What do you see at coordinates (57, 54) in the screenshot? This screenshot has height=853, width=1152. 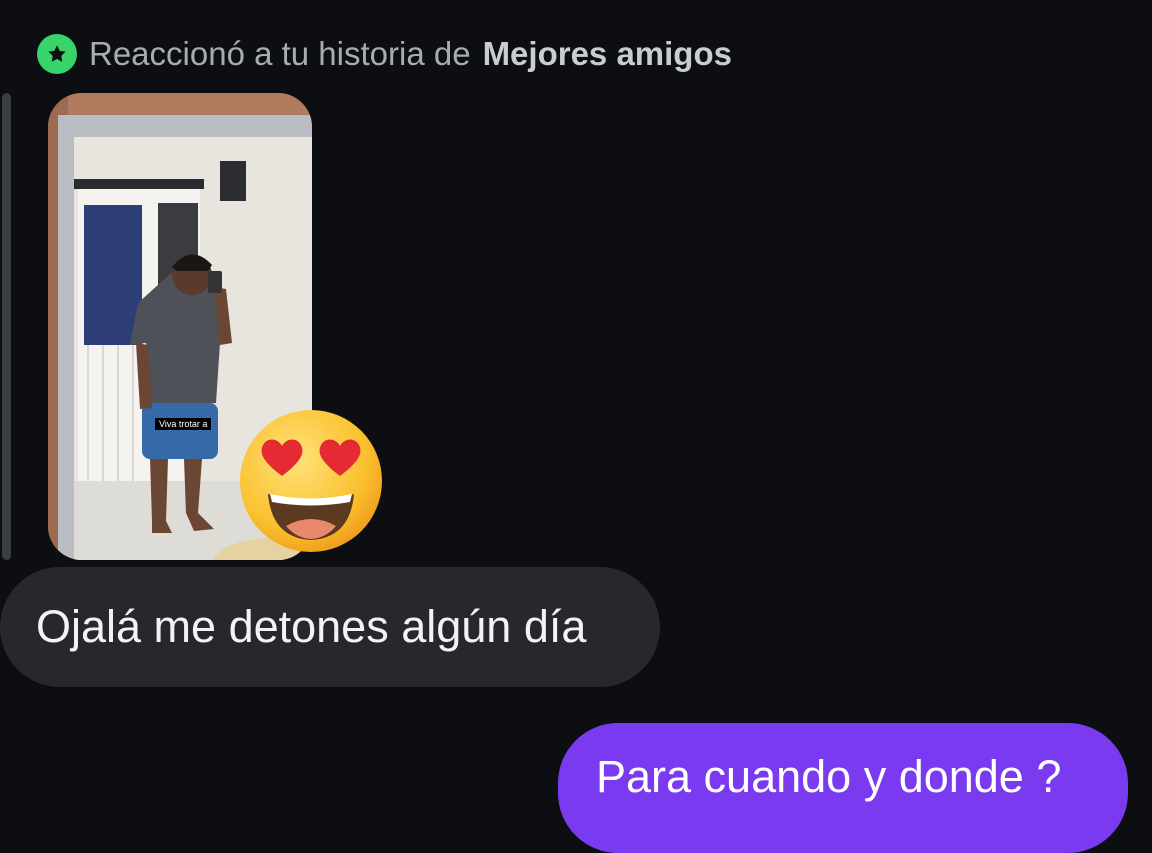 I see `star-icon` at bounding box center [57, 54].